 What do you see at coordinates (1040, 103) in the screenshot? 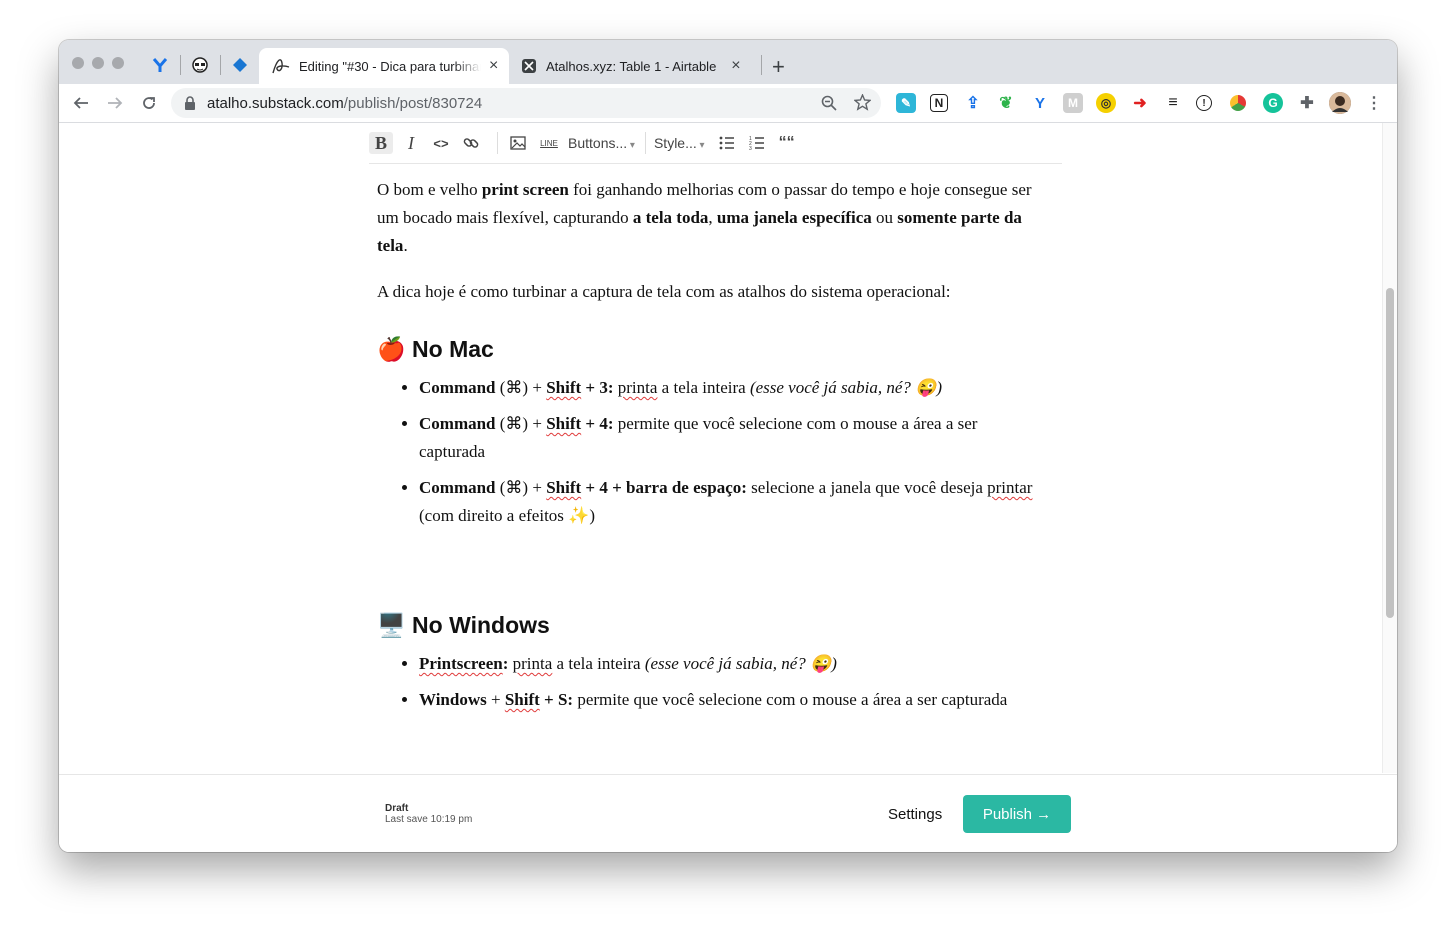
I see `y-extension-icon: Y` at bounding box center [1040, 103].